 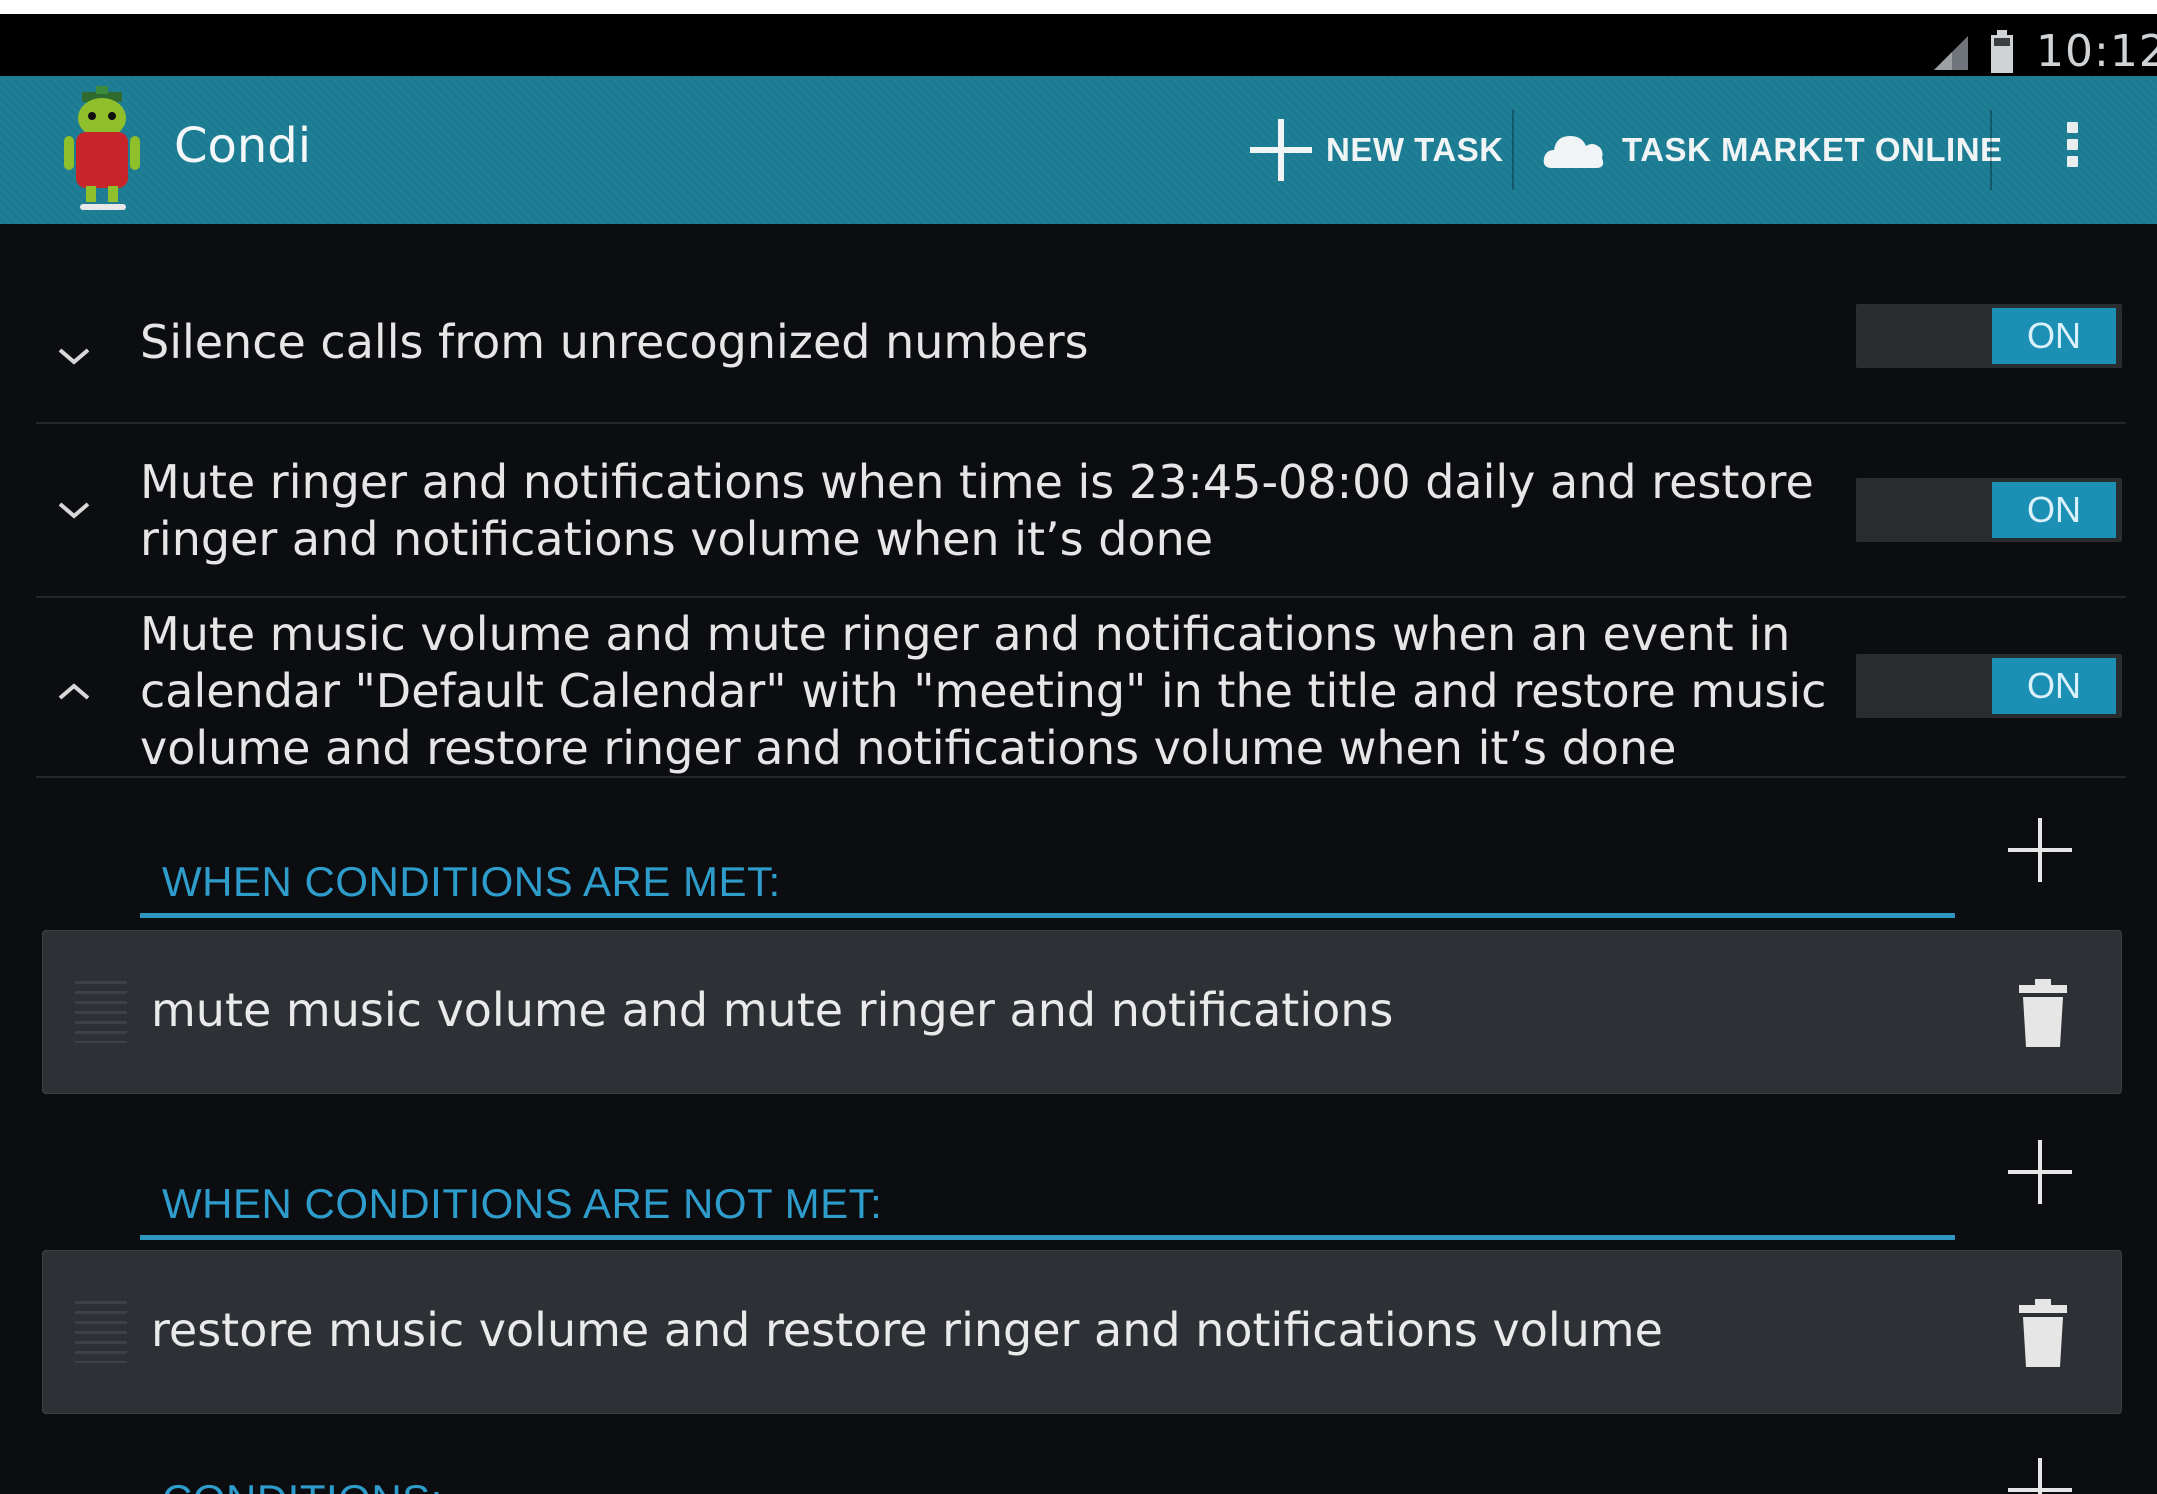 I want to click on task-description: Silence calls from unrecognized numbers, so click(x=614, y=342).